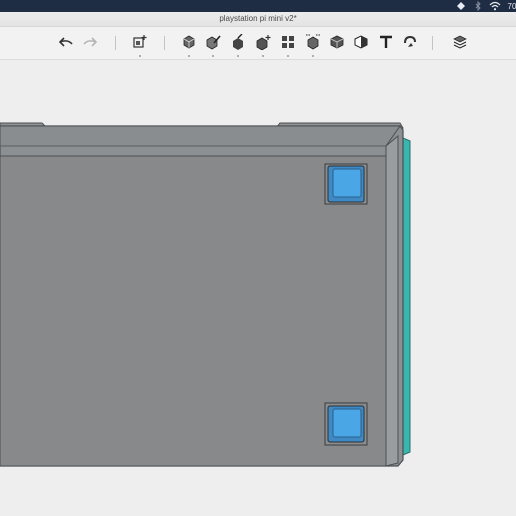 Image resolution: width=516 pixels, height=516 pixels. Describe the element at coordinates (511, 6) in the screenshot. I see `battery-percentage: 70` at that location.